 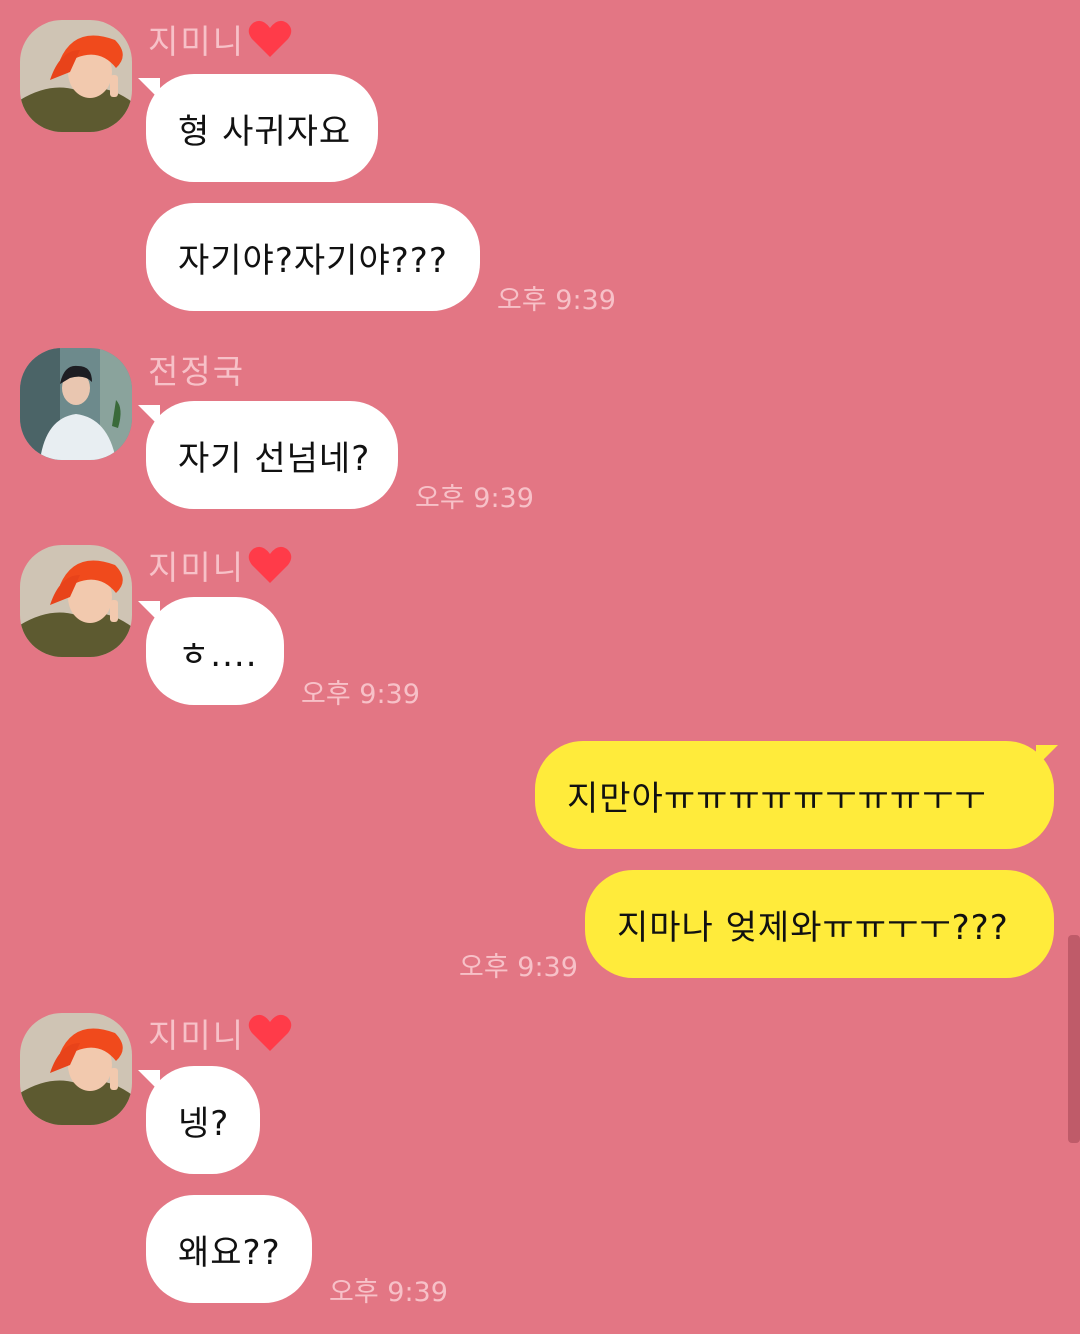 I want to click on jungkook-photo-icon, so click(x=76, y=404).